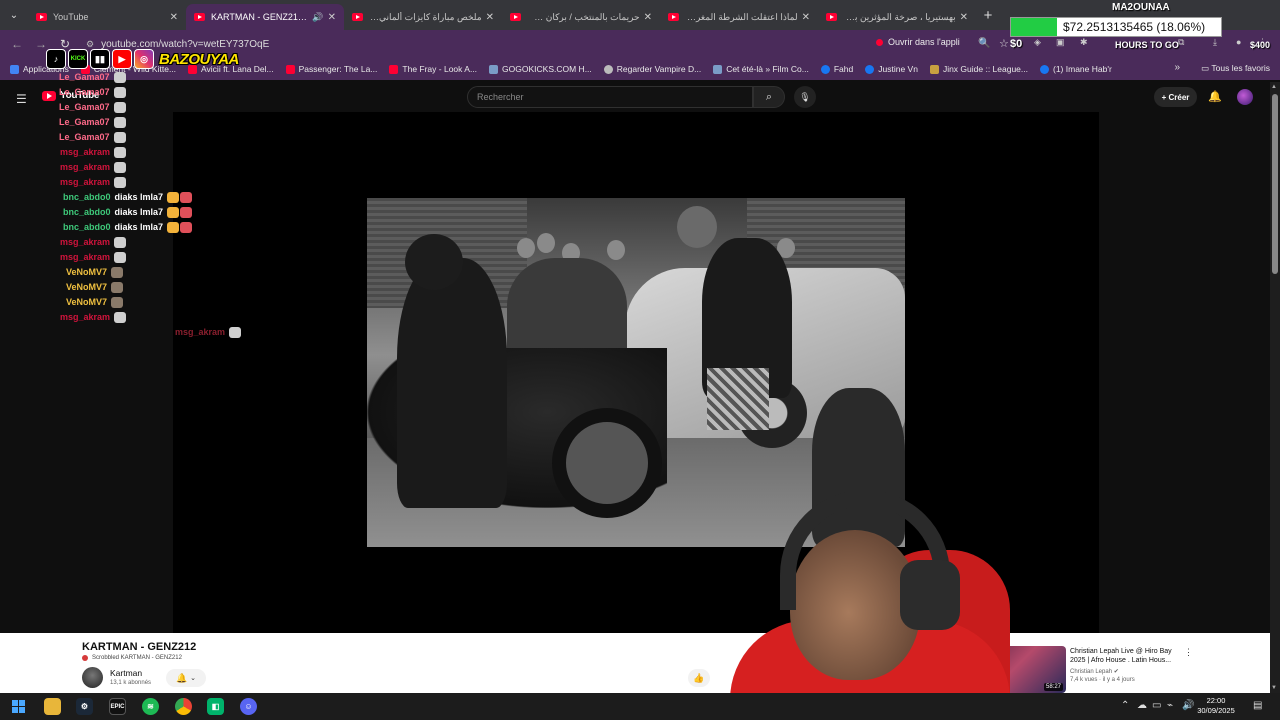  Describe the element at coordinates (139, 212) in the screenshot. I see `chat-text: diaks lmla7` at that location.